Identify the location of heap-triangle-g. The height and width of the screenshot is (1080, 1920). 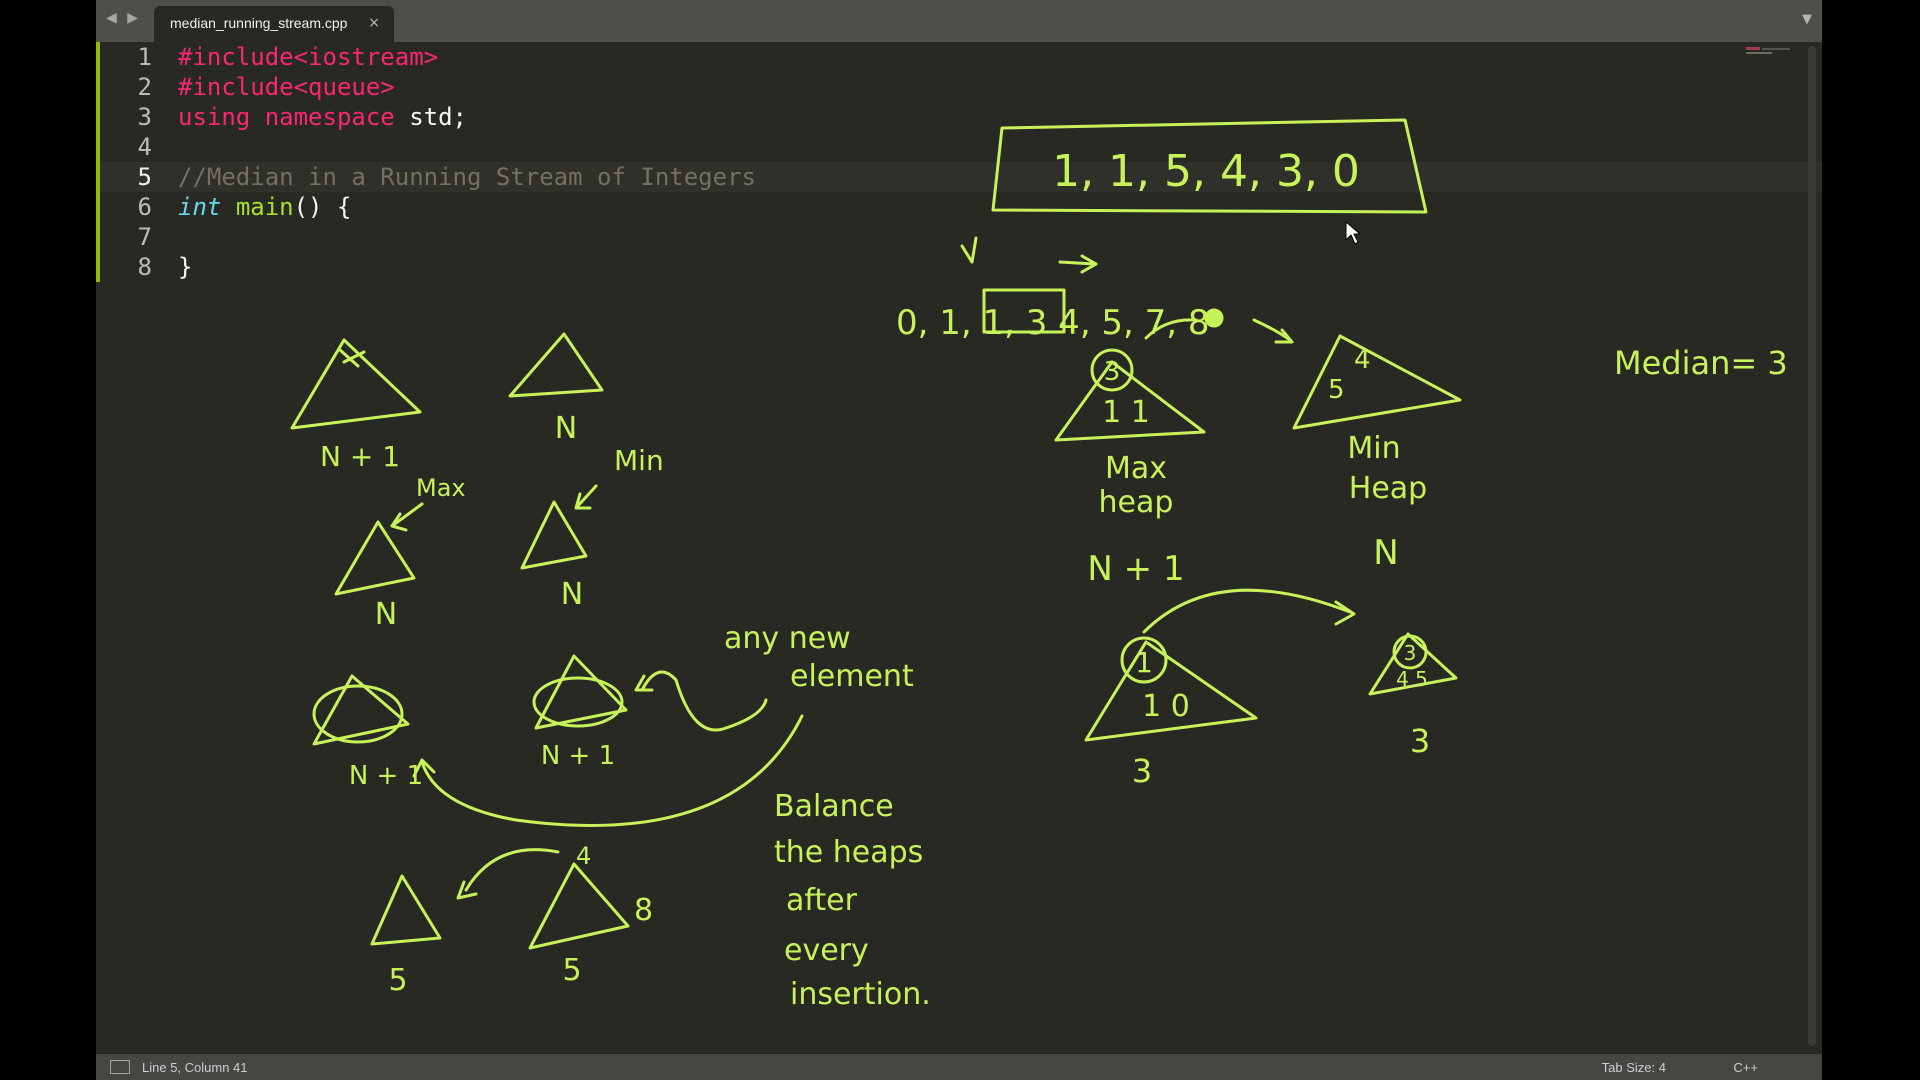
(406, 910).